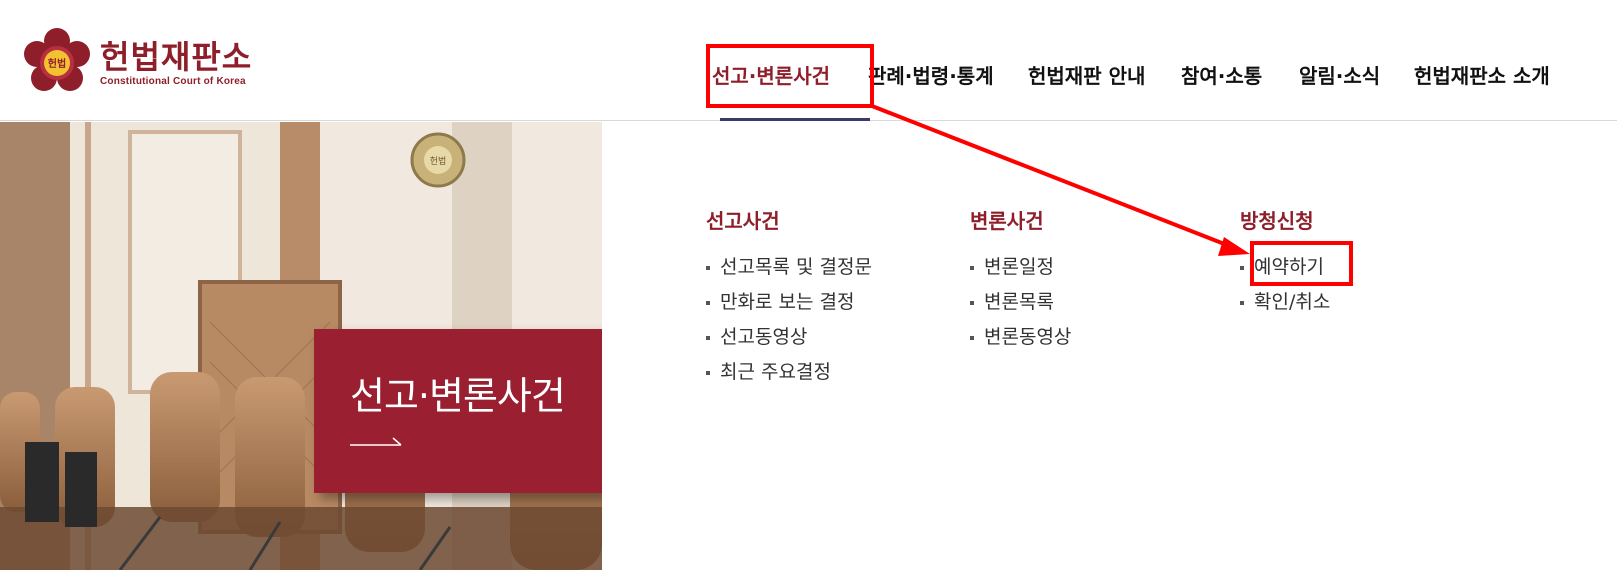 This screenshot has height=570, width=1617. I want to click on annotation-box-reservation, so click(1301, 263).